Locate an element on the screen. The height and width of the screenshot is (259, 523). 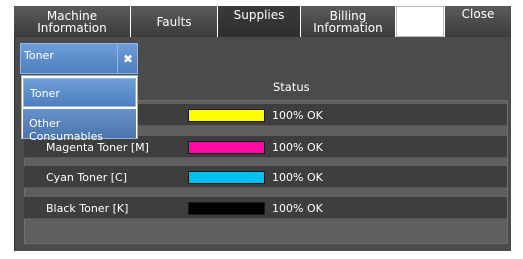
supply-type-dropdown: Toner ✖ is located at coordinates (79, 58).